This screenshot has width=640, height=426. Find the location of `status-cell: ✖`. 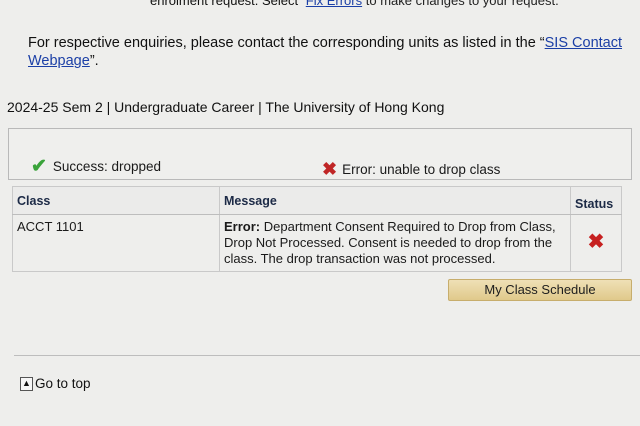

status-cell: ✖ is located at coordinates (596, 243).